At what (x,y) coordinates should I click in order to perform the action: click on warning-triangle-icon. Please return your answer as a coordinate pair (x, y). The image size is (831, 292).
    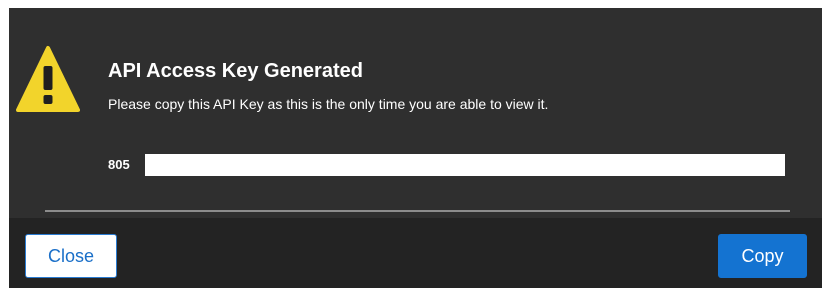
    Looking at the image, I should click on (48, 79).